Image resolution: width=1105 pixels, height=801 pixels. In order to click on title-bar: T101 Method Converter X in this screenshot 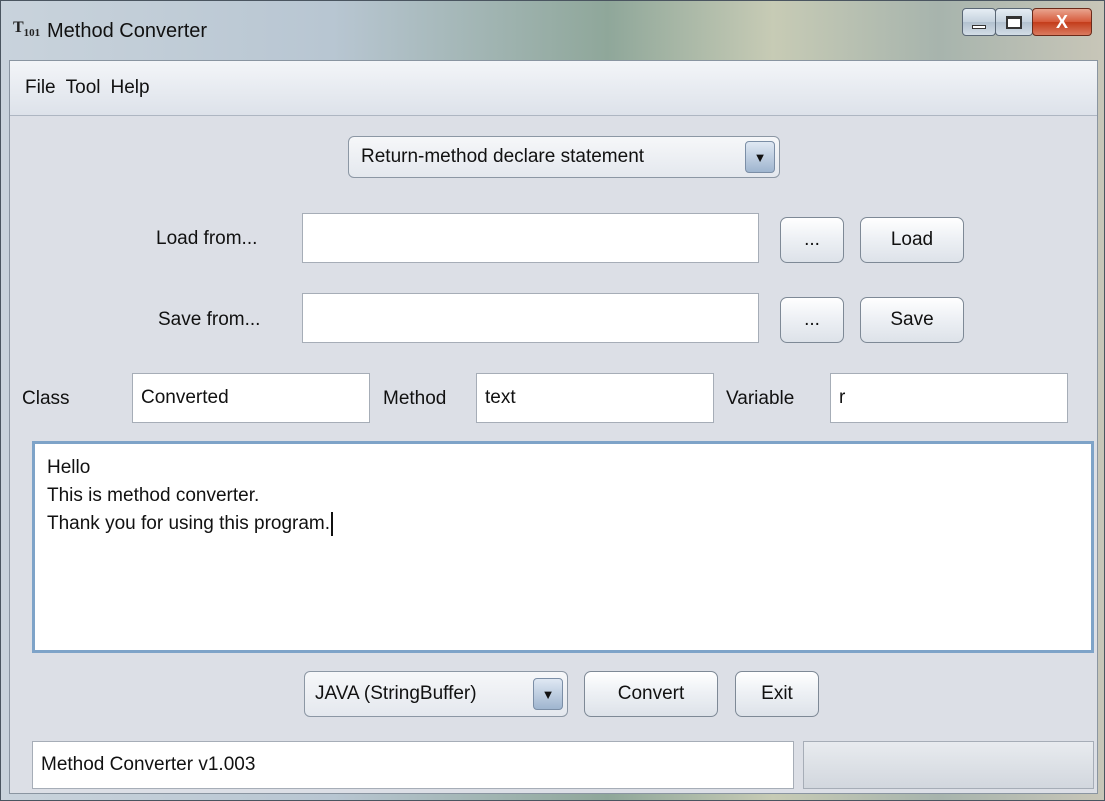, I will do `click(553, 31)`.